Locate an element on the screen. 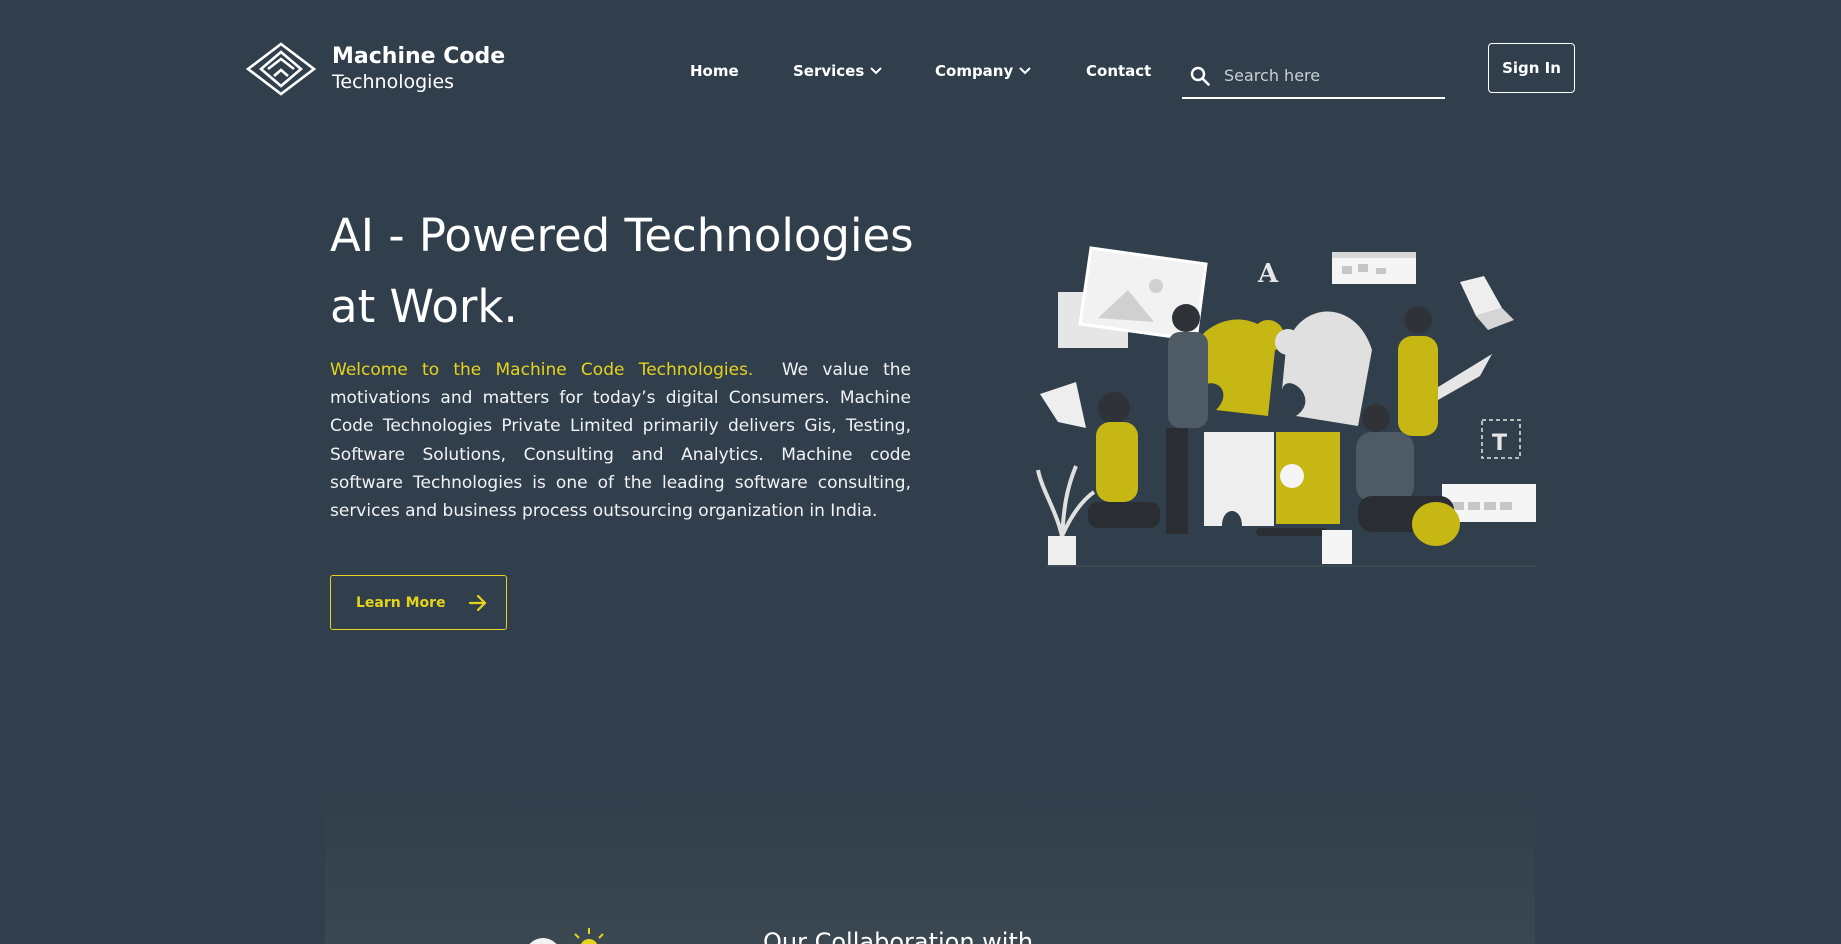 The width and height of the screenshot is (1841, 944). learn-more-label: Learn More is located at coordinates (401, 602).